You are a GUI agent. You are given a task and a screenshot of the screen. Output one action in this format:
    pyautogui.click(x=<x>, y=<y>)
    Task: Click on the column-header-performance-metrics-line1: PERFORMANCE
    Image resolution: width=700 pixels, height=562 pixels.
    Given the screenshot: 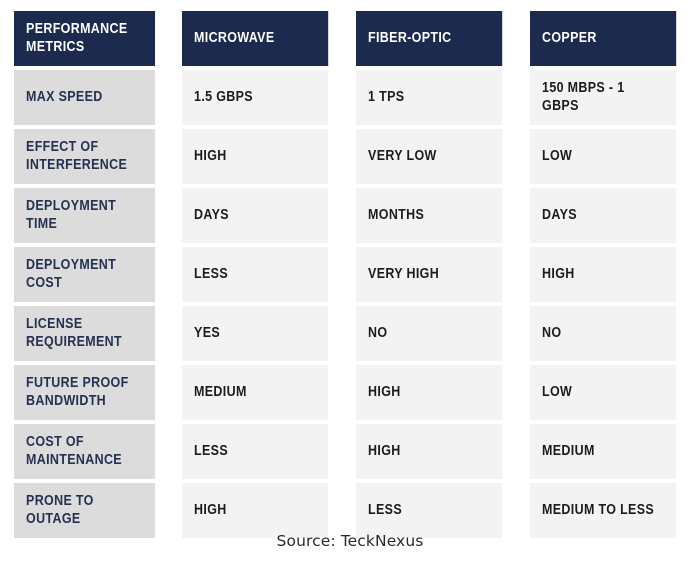 What is the action you would take?
    pyautogui.click(x=77, y=28)
    